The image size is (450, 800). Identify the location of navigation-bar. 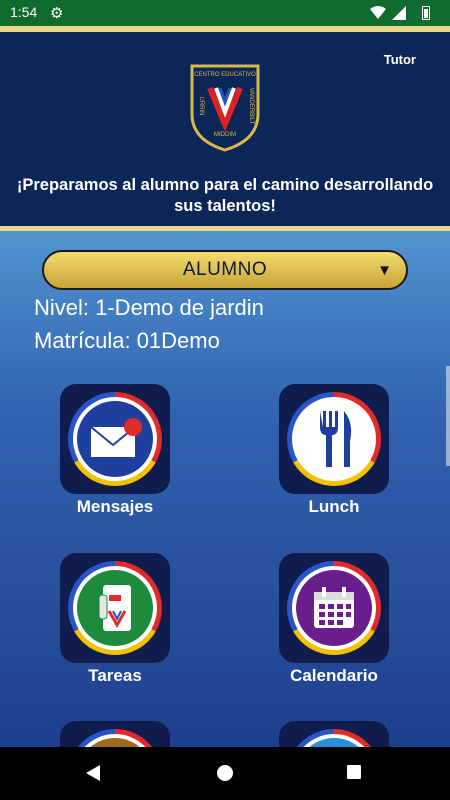
(225, 773).